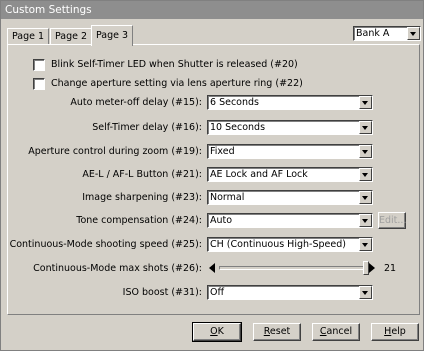 The width and height of the screenshot is (425, 352). What do you see at coordinates (220, 331) in the screenshot?
I see `ok-button-label: K` at bounding box center [220, 331].